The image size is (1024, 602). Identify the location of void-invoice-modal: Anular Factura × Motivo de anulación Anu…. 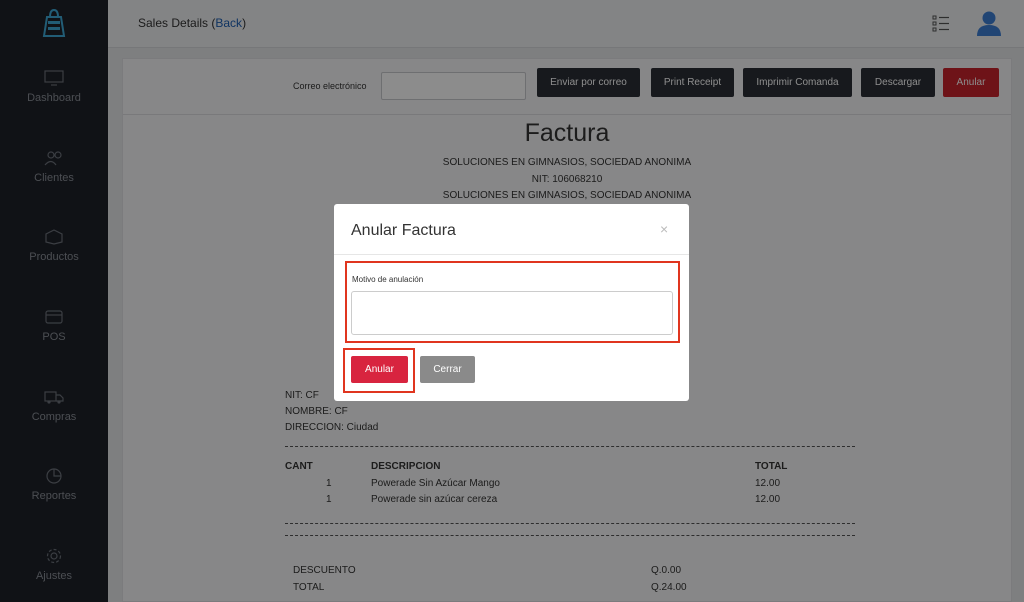
(511, 302).